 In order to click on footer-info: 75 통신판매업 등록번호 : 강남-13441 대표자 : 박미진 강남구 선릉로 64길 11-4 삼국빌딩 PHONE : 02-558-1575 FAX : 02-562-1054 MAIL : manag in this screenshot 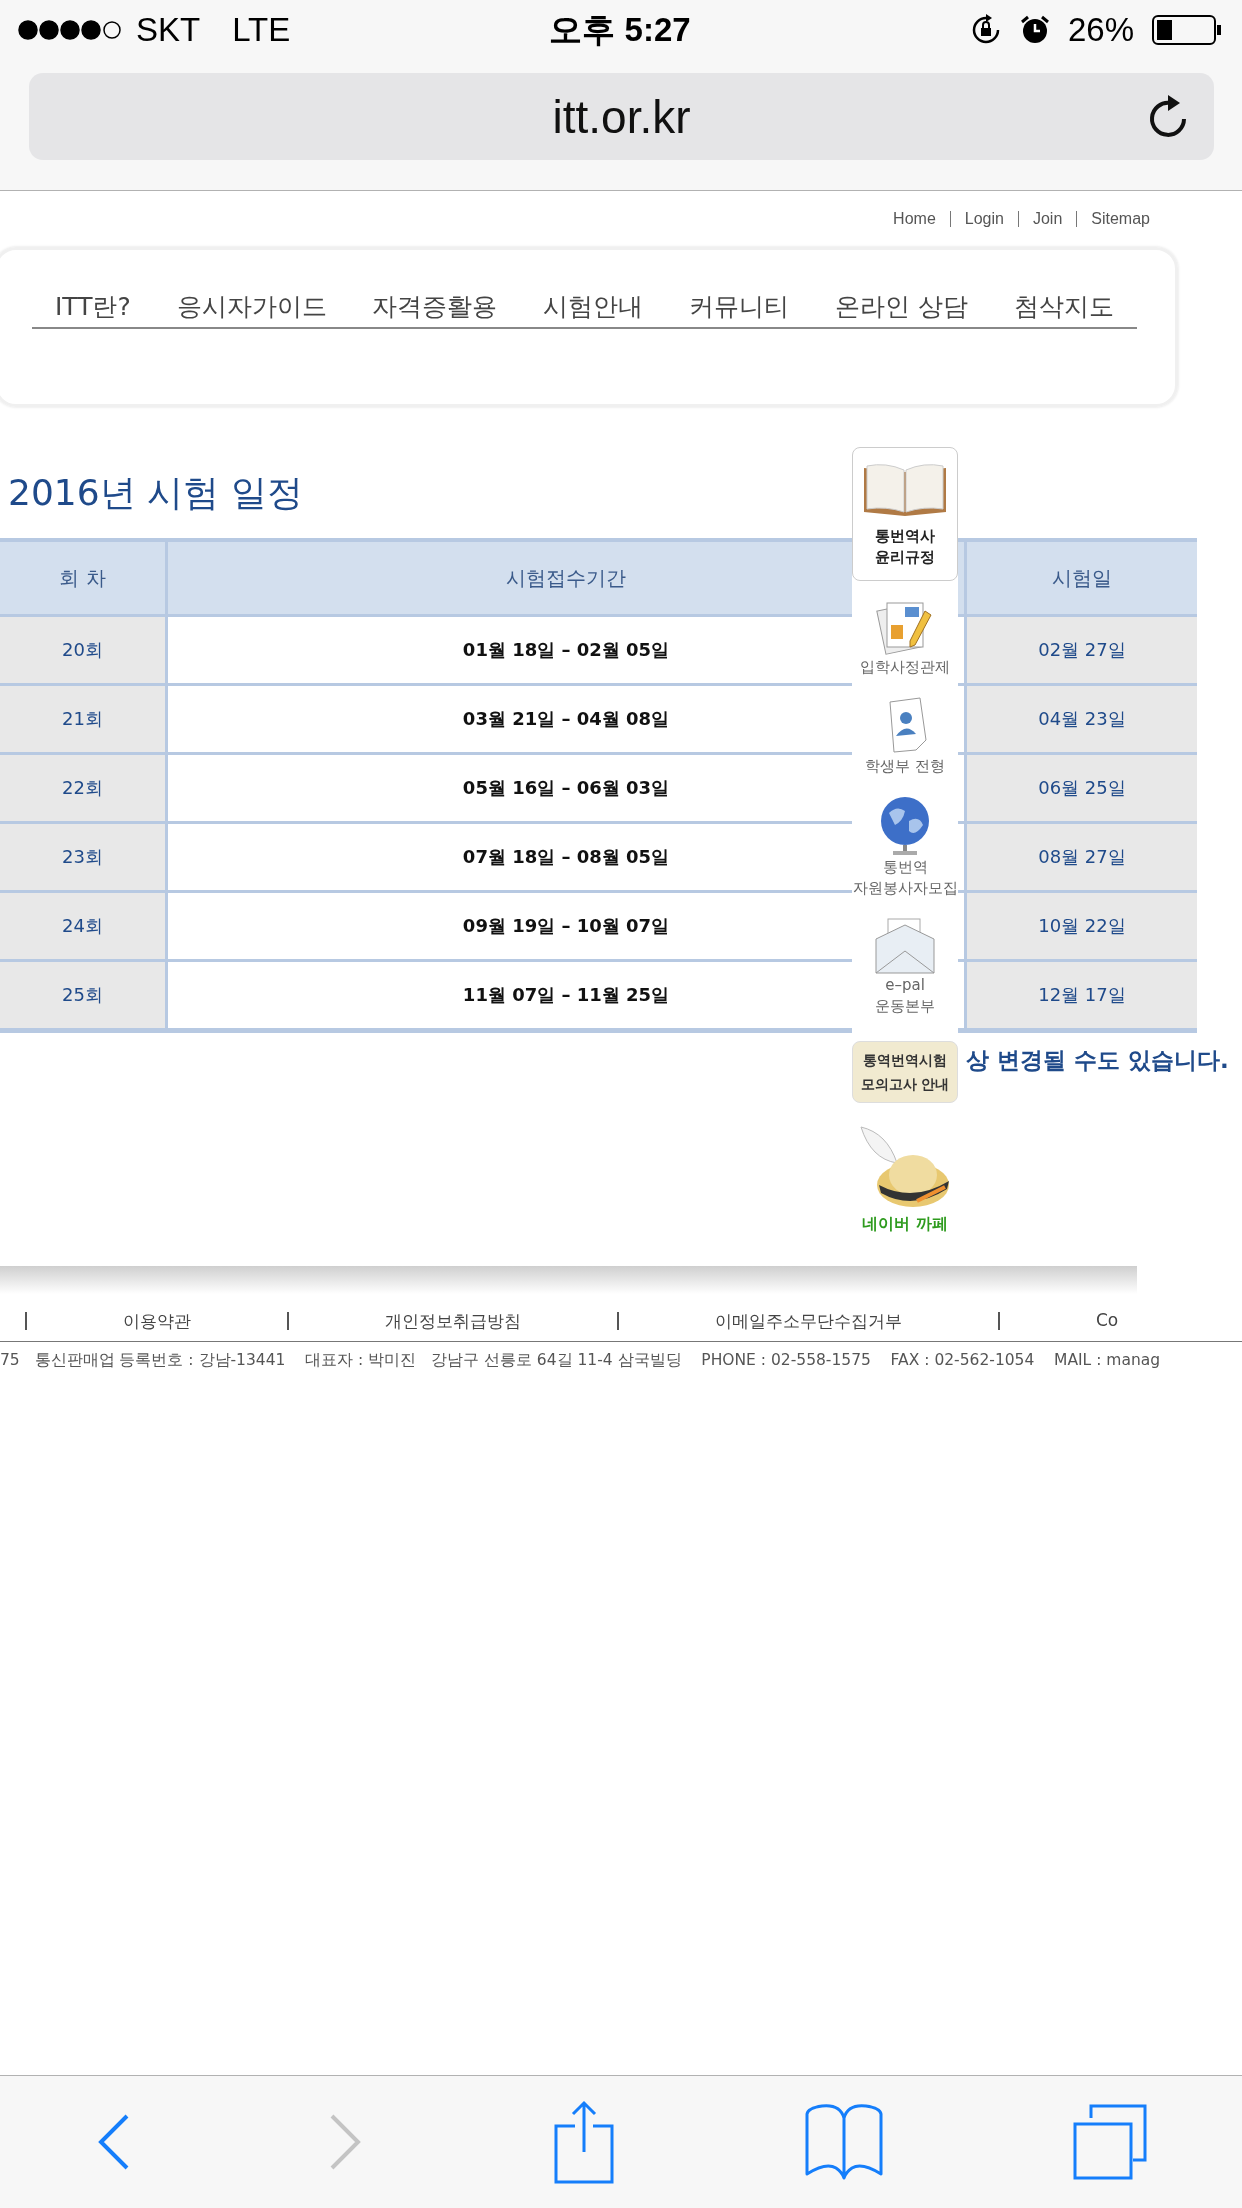, I will do `click(581, 1360)`.